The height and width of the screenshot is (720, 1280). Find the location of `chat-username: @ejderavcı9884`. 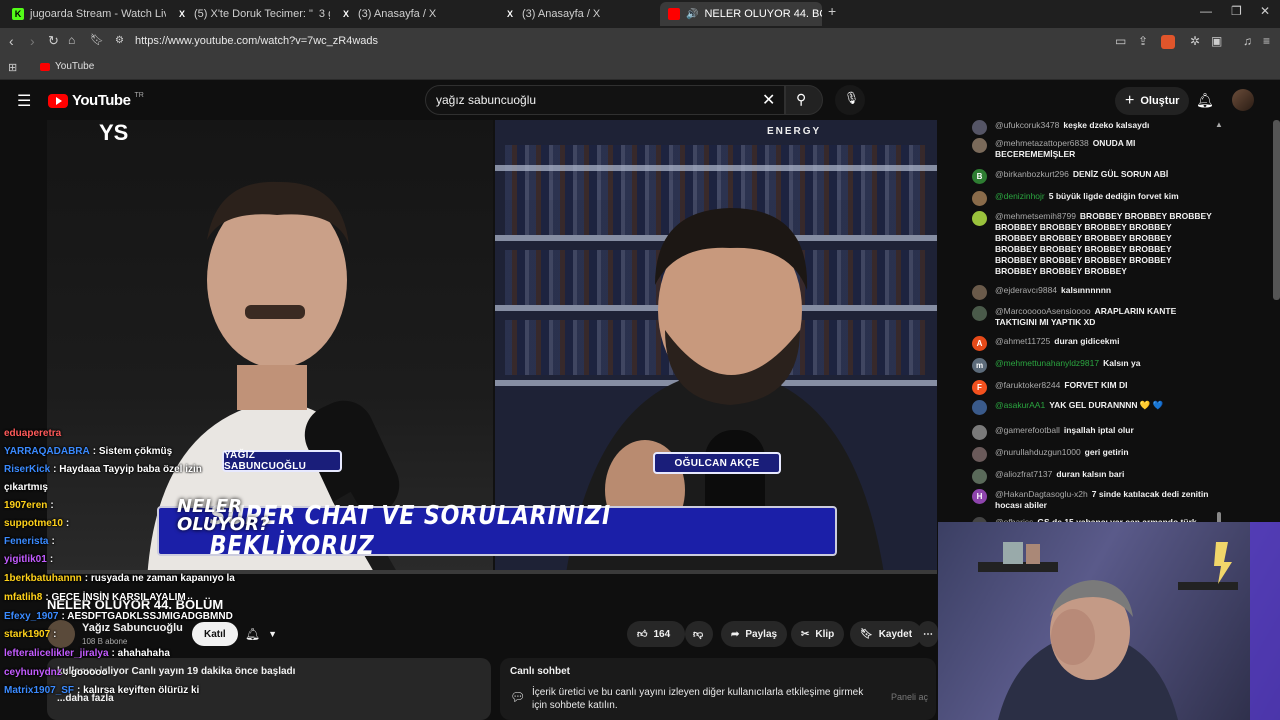

chat-username: @ejderavcı9884 is located at coordinates (1026, 290).